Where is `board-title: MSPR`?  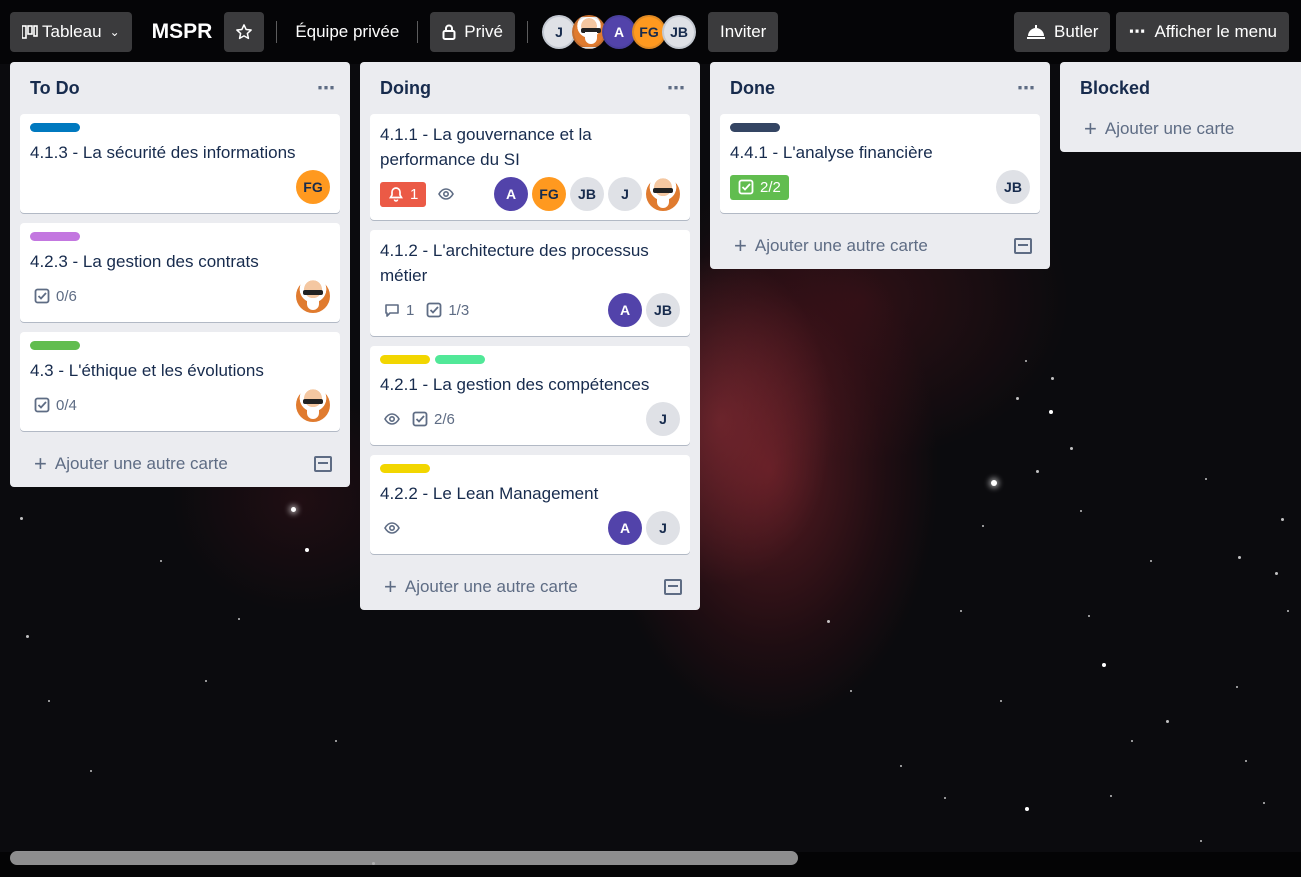 board-title: MSPR is located at coordinates (178, 32).